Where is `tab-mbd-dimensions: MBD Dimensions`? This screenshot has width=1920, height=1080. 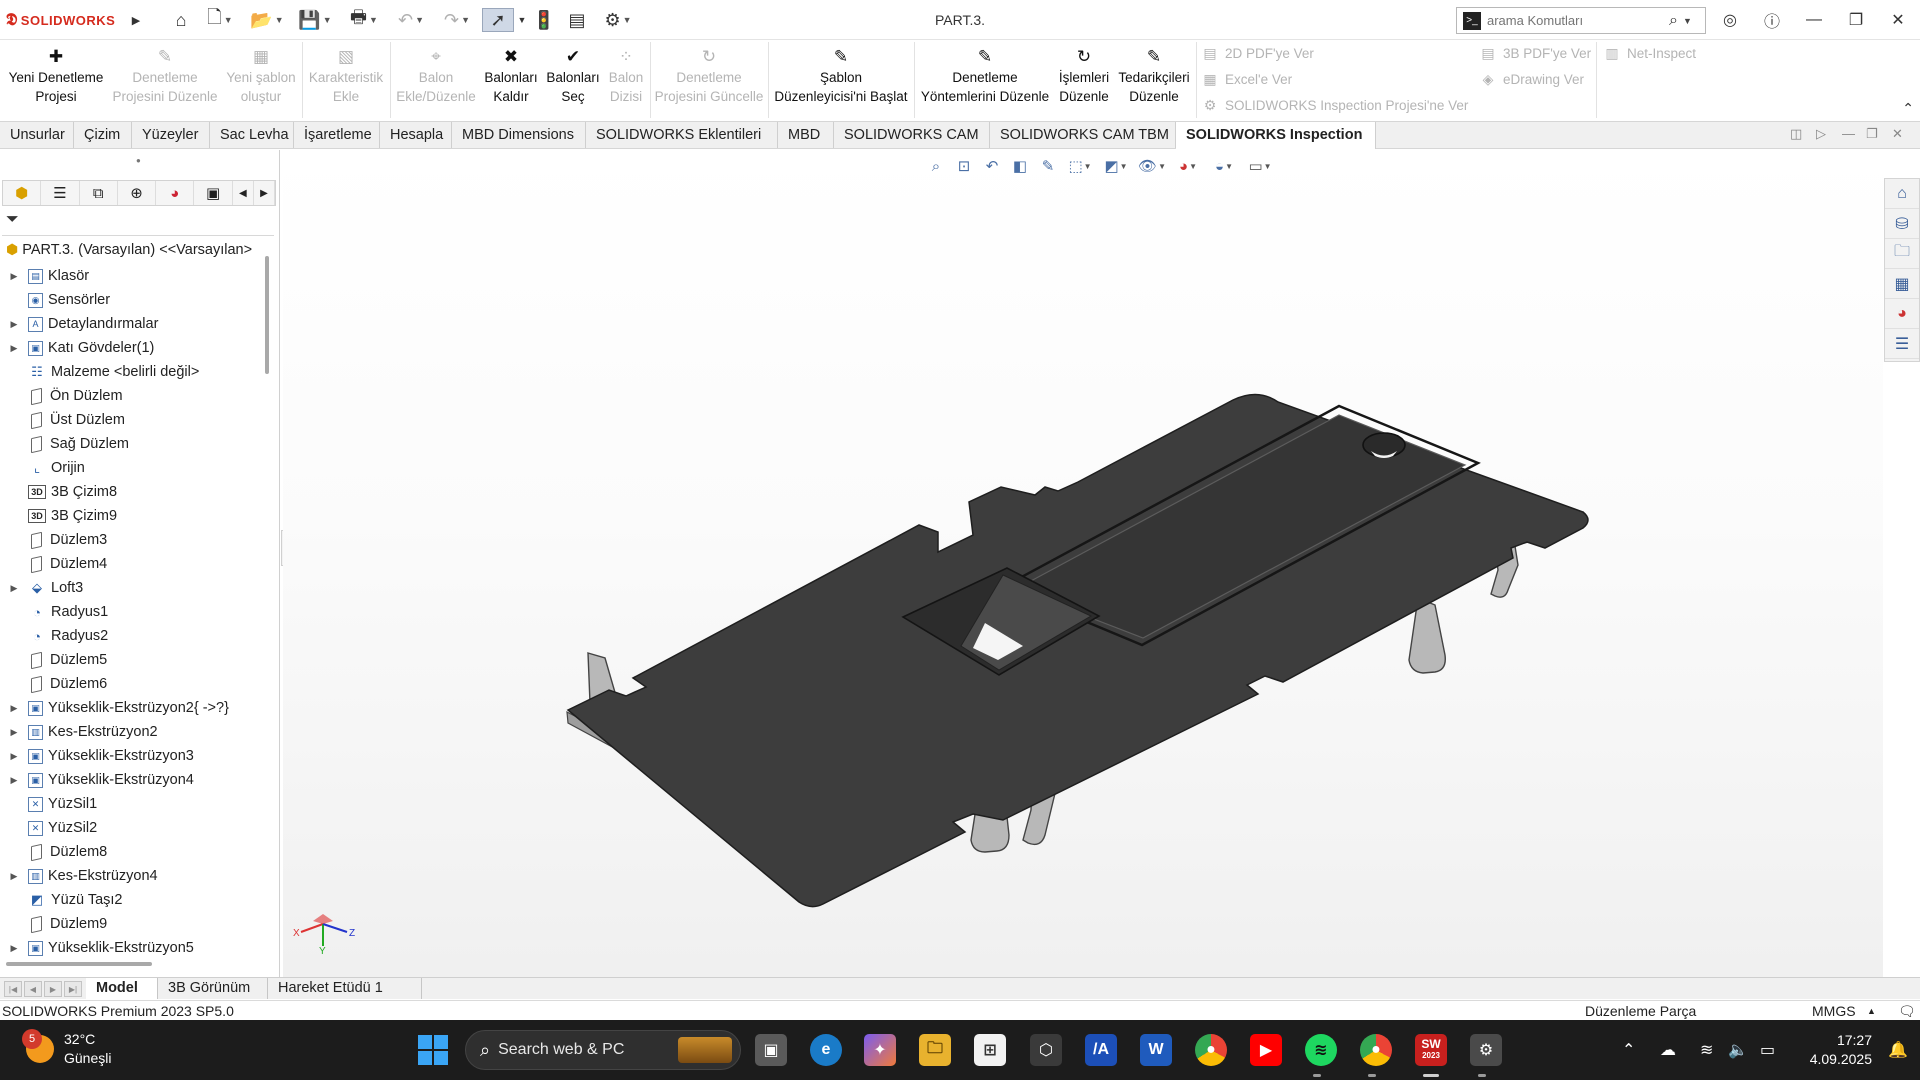
tab-mbd-dimensions: MBD Dimensions is located at coordinates (519, 135).